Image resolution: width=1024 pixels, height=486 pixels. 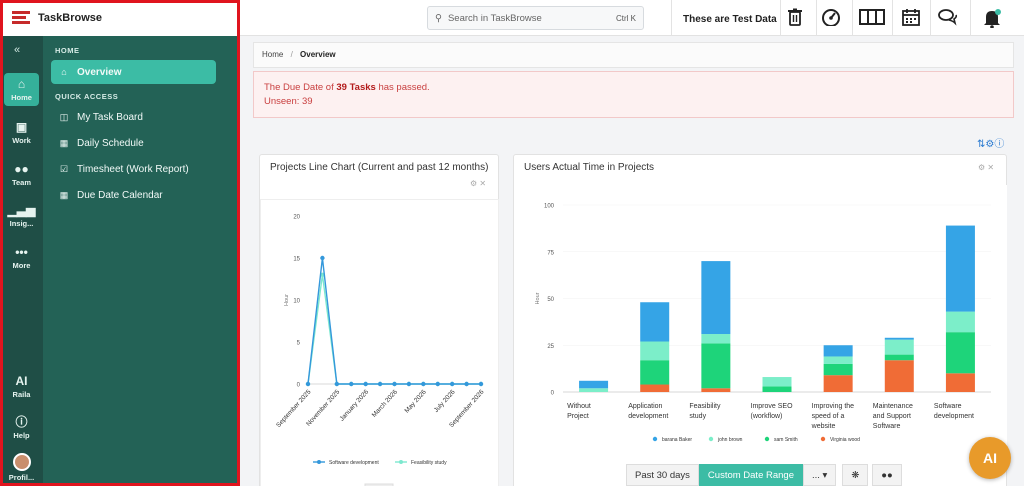 I want to click on y-tick-label: 5, so click(x=299, y=344).